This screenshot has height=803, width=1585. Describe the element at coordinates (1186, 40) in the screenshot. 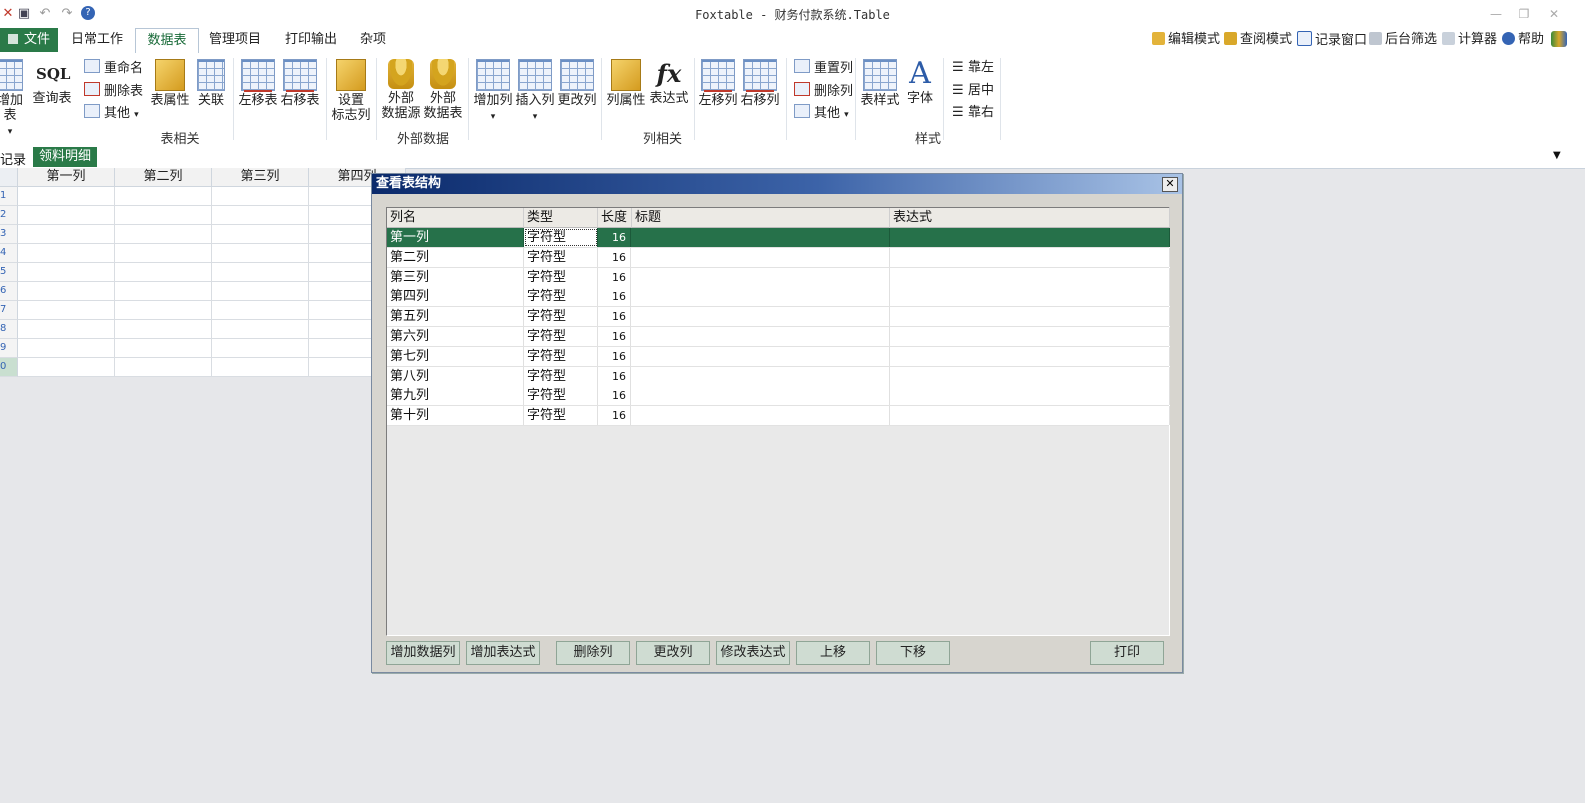

I see `edit-mode-button: 编辑模式` at that location.